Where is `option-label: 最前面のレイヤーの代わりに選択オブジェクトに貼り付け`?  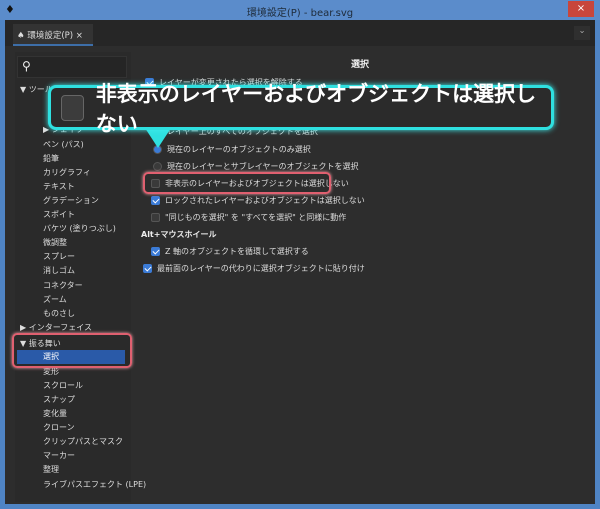 option-label: 最前面のレイヤーの代わりに選択オブジェクトに貼り付け is located at coordinates (261, 268).